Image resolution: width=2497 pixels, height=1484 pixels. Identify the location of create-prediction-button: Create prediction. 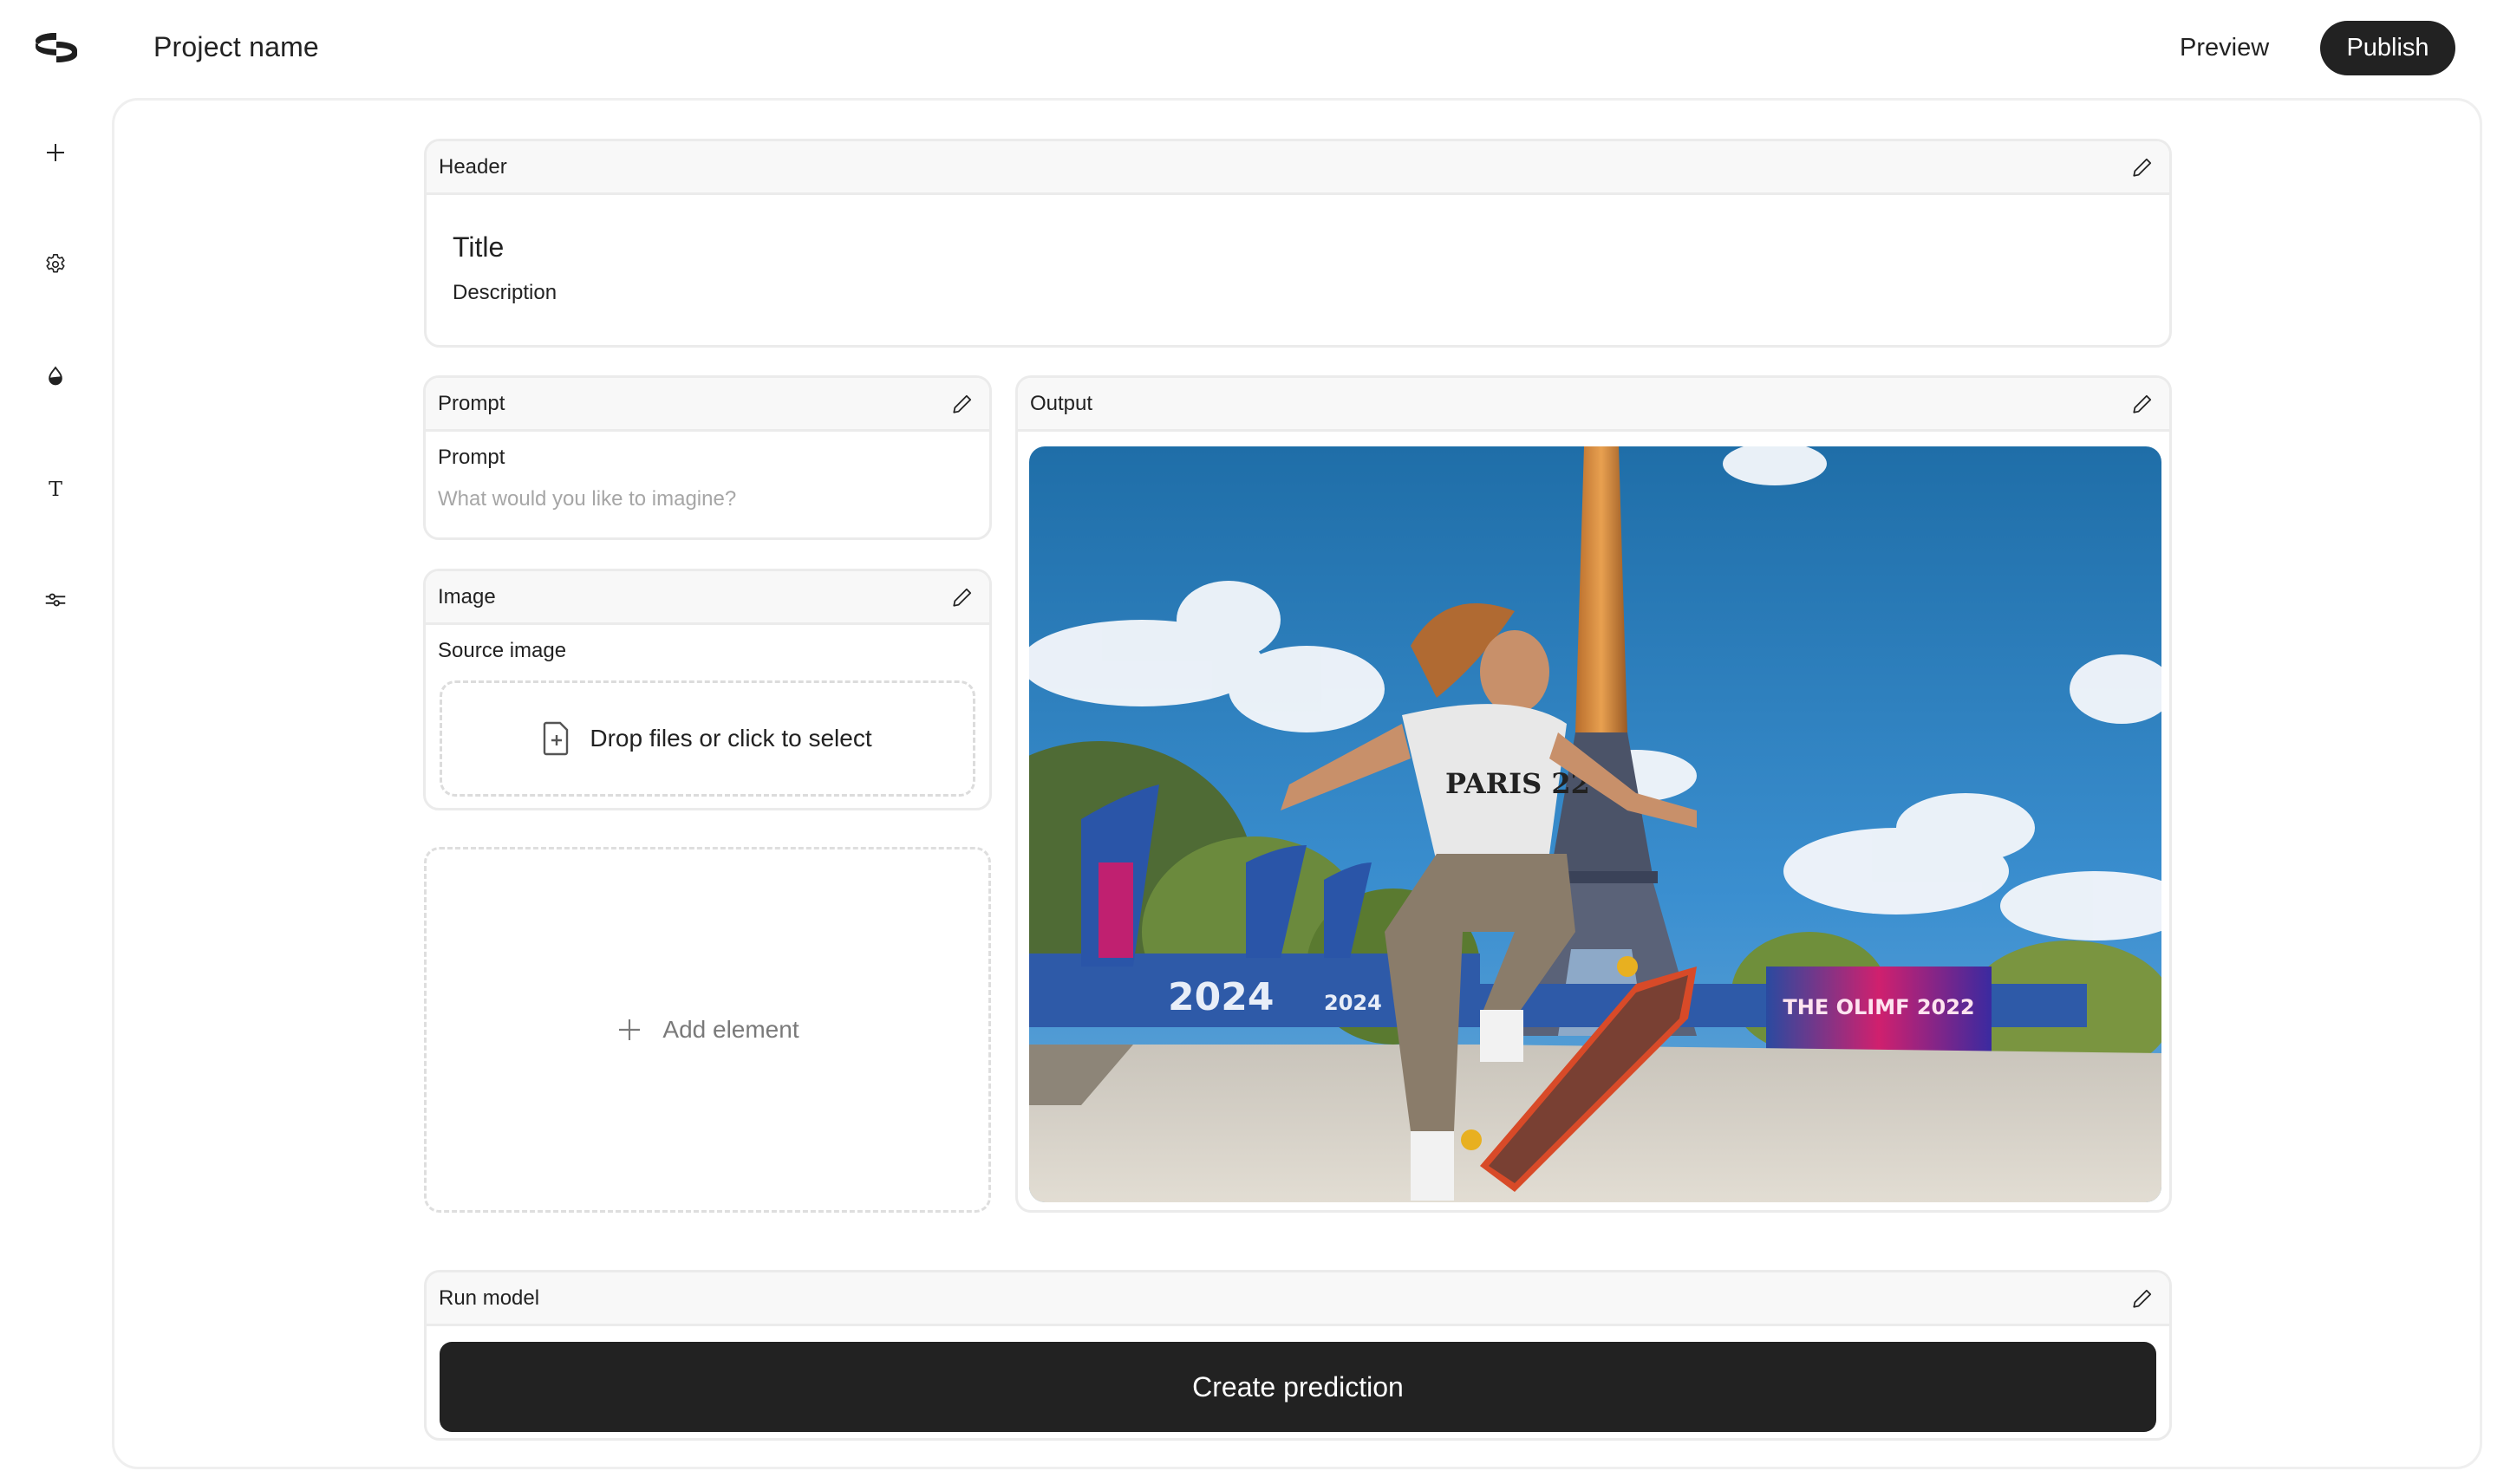
(1298, 1387).